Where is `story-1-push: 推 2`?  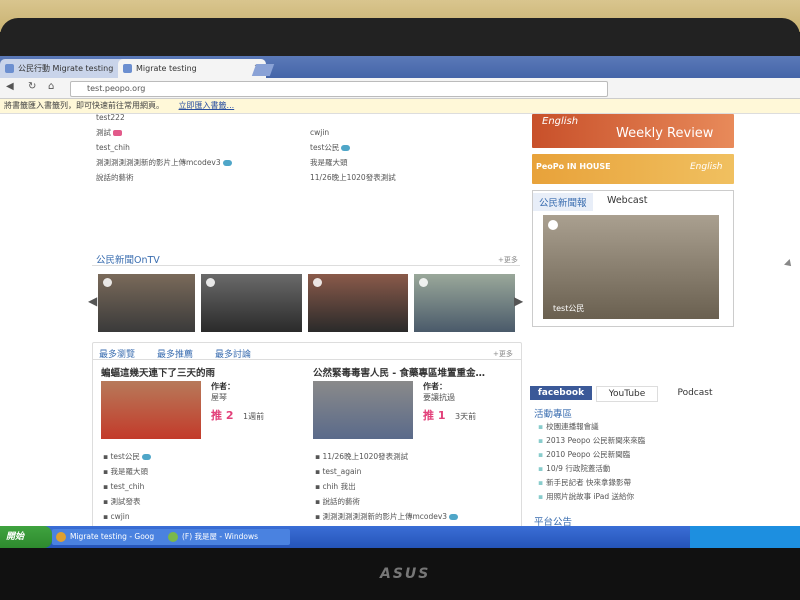
story-1-push: 推 2 is located at coordinates (222, 415).